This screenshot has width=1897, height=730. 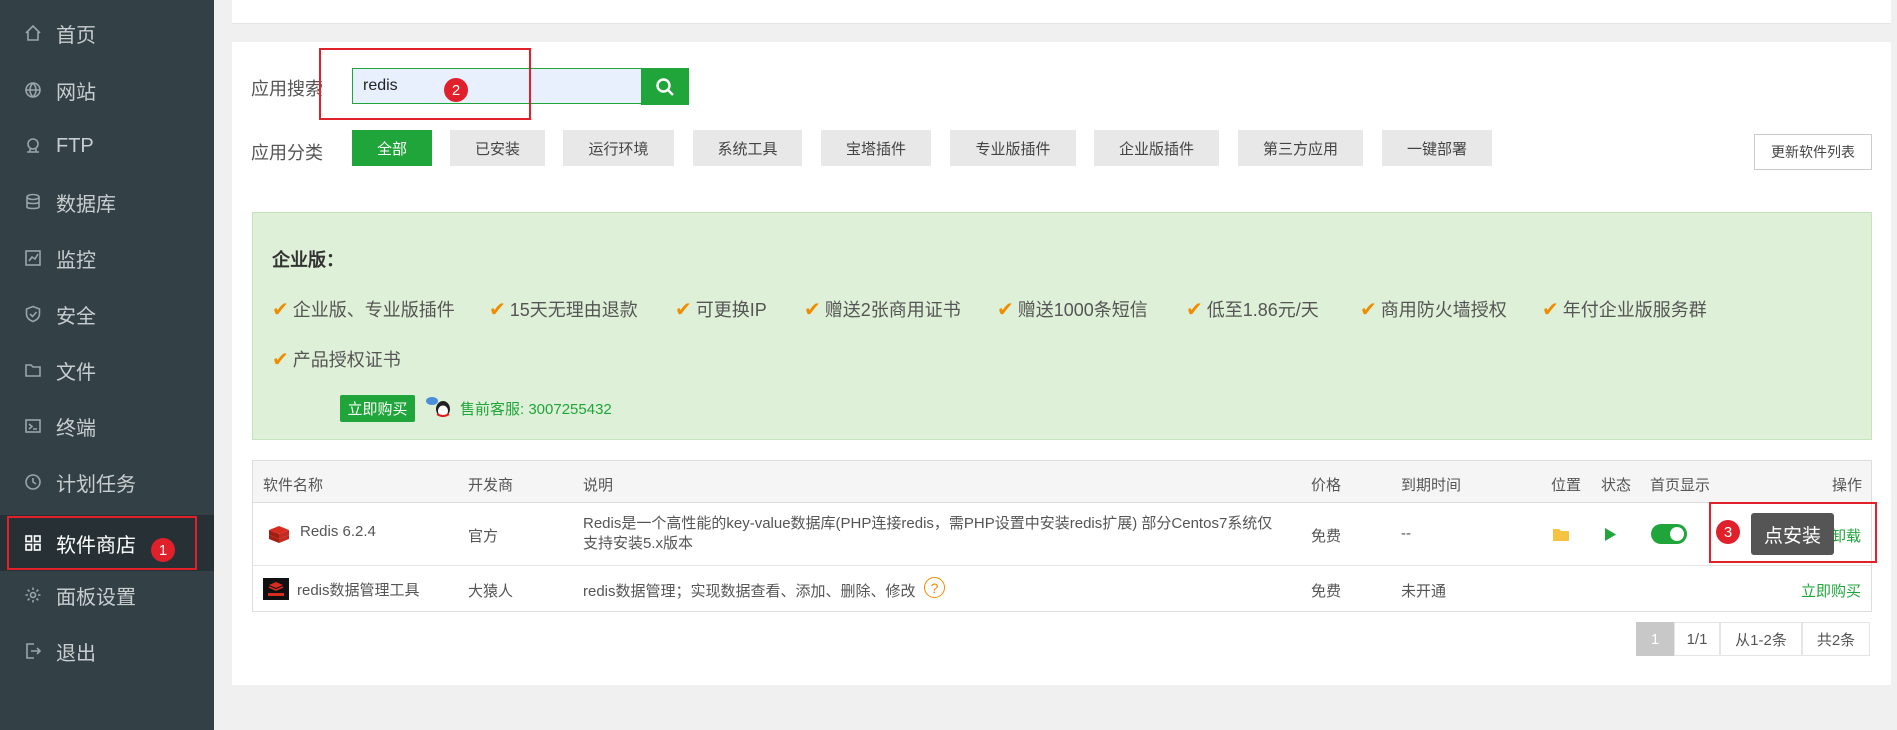 What do you see at coordinates (1437, 148) in the screenshot?
I see `category-one-click-deploy: 一键部署` at bounding box center [1437, 148].